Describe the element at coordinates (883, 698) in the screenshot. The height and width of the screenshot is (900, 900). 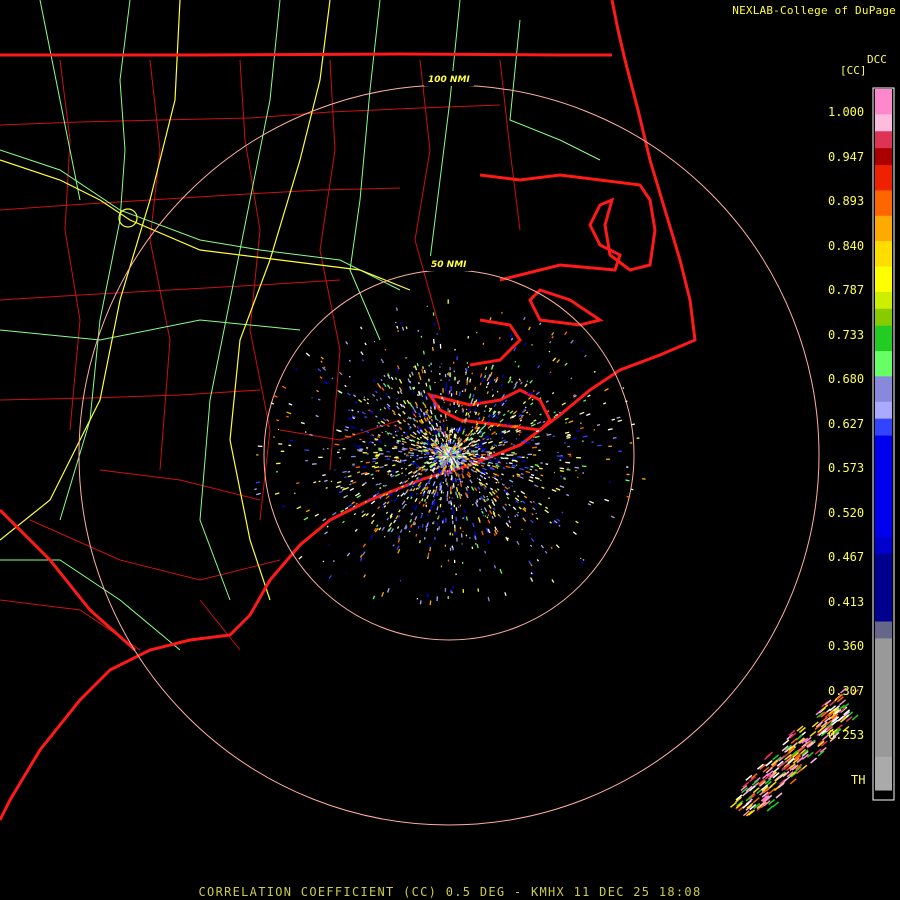
I see `color-scale-swatch` at that location.